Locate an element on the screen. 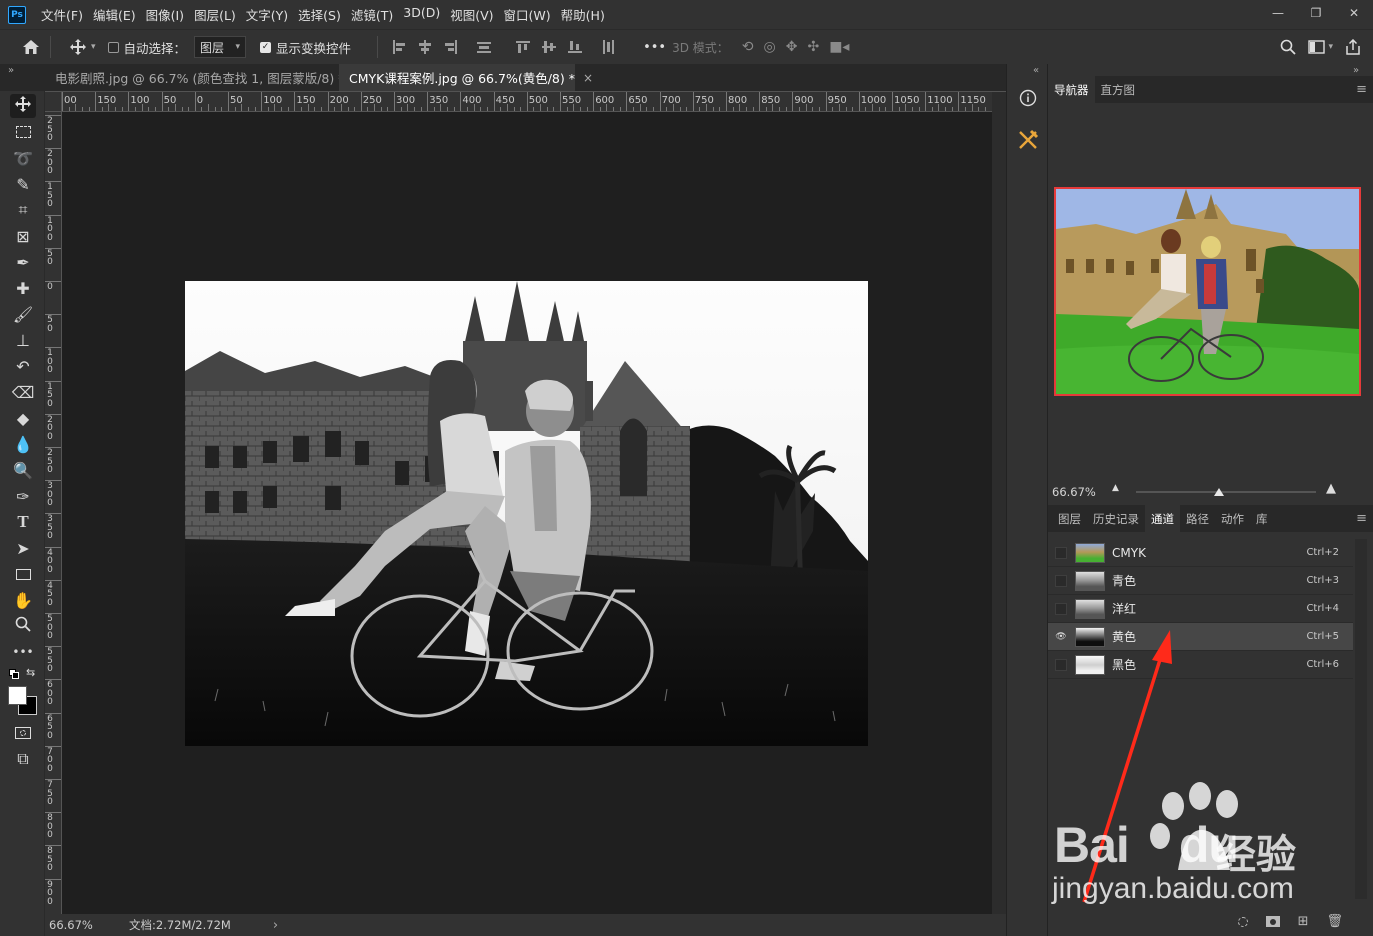 The height and width of the screenshot is (936, 1373). 3d-camera-icon: ■◂ is located at coordinates (839, 47).